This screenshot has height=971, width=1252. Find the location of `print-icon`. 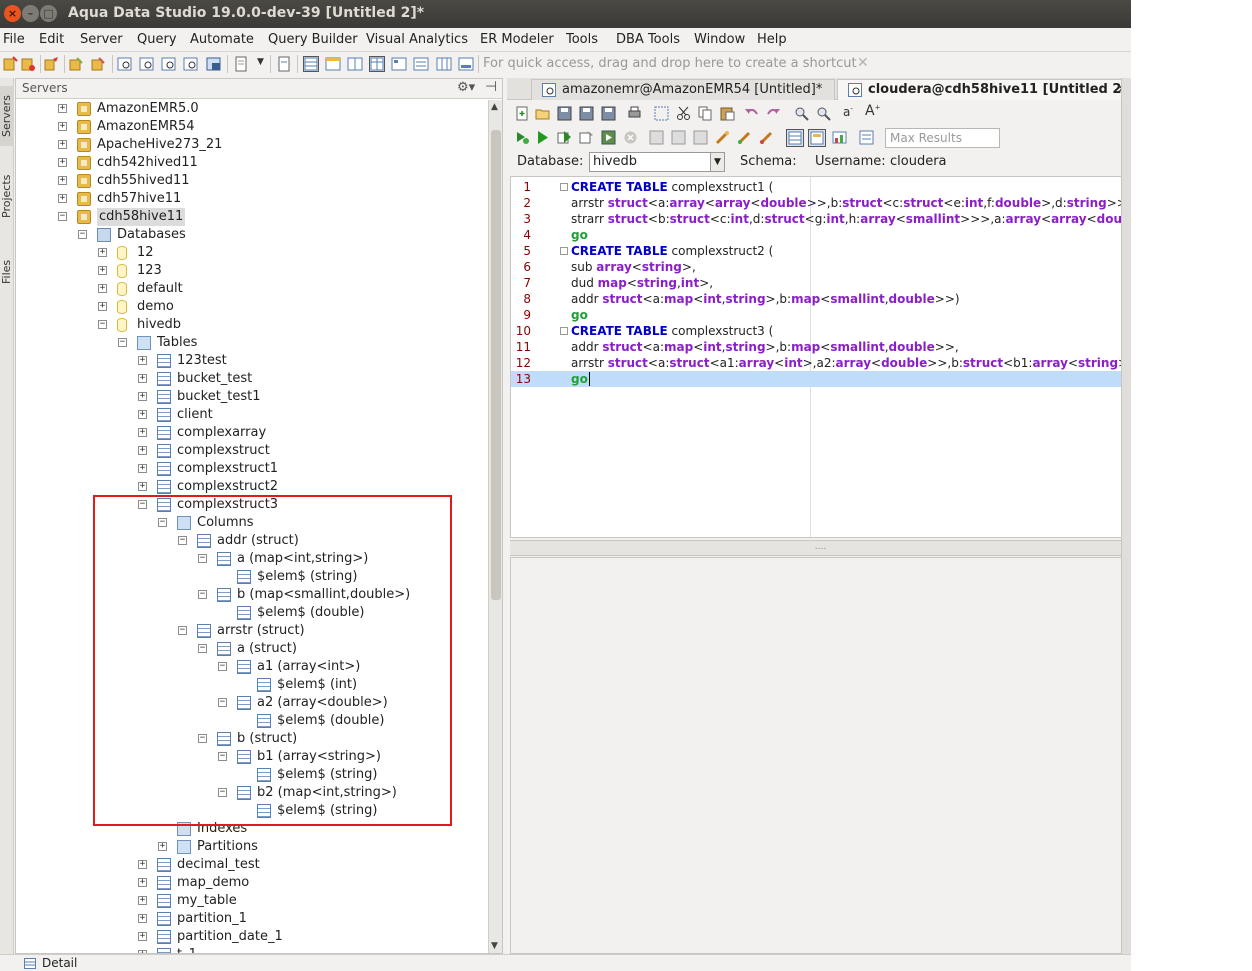

print-icon is located at coordinates (284, 64).